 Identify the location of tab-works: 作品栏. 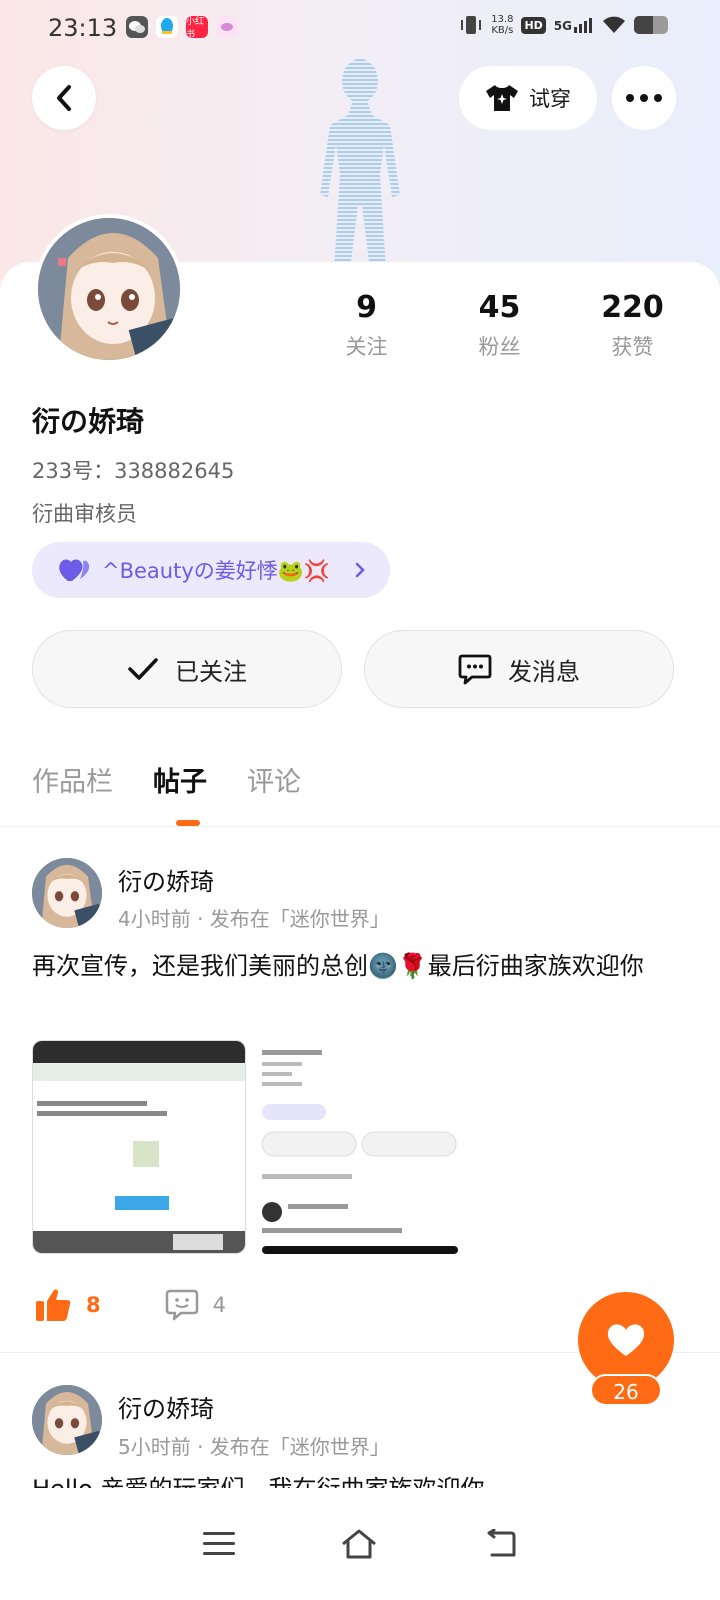
(72, 779).